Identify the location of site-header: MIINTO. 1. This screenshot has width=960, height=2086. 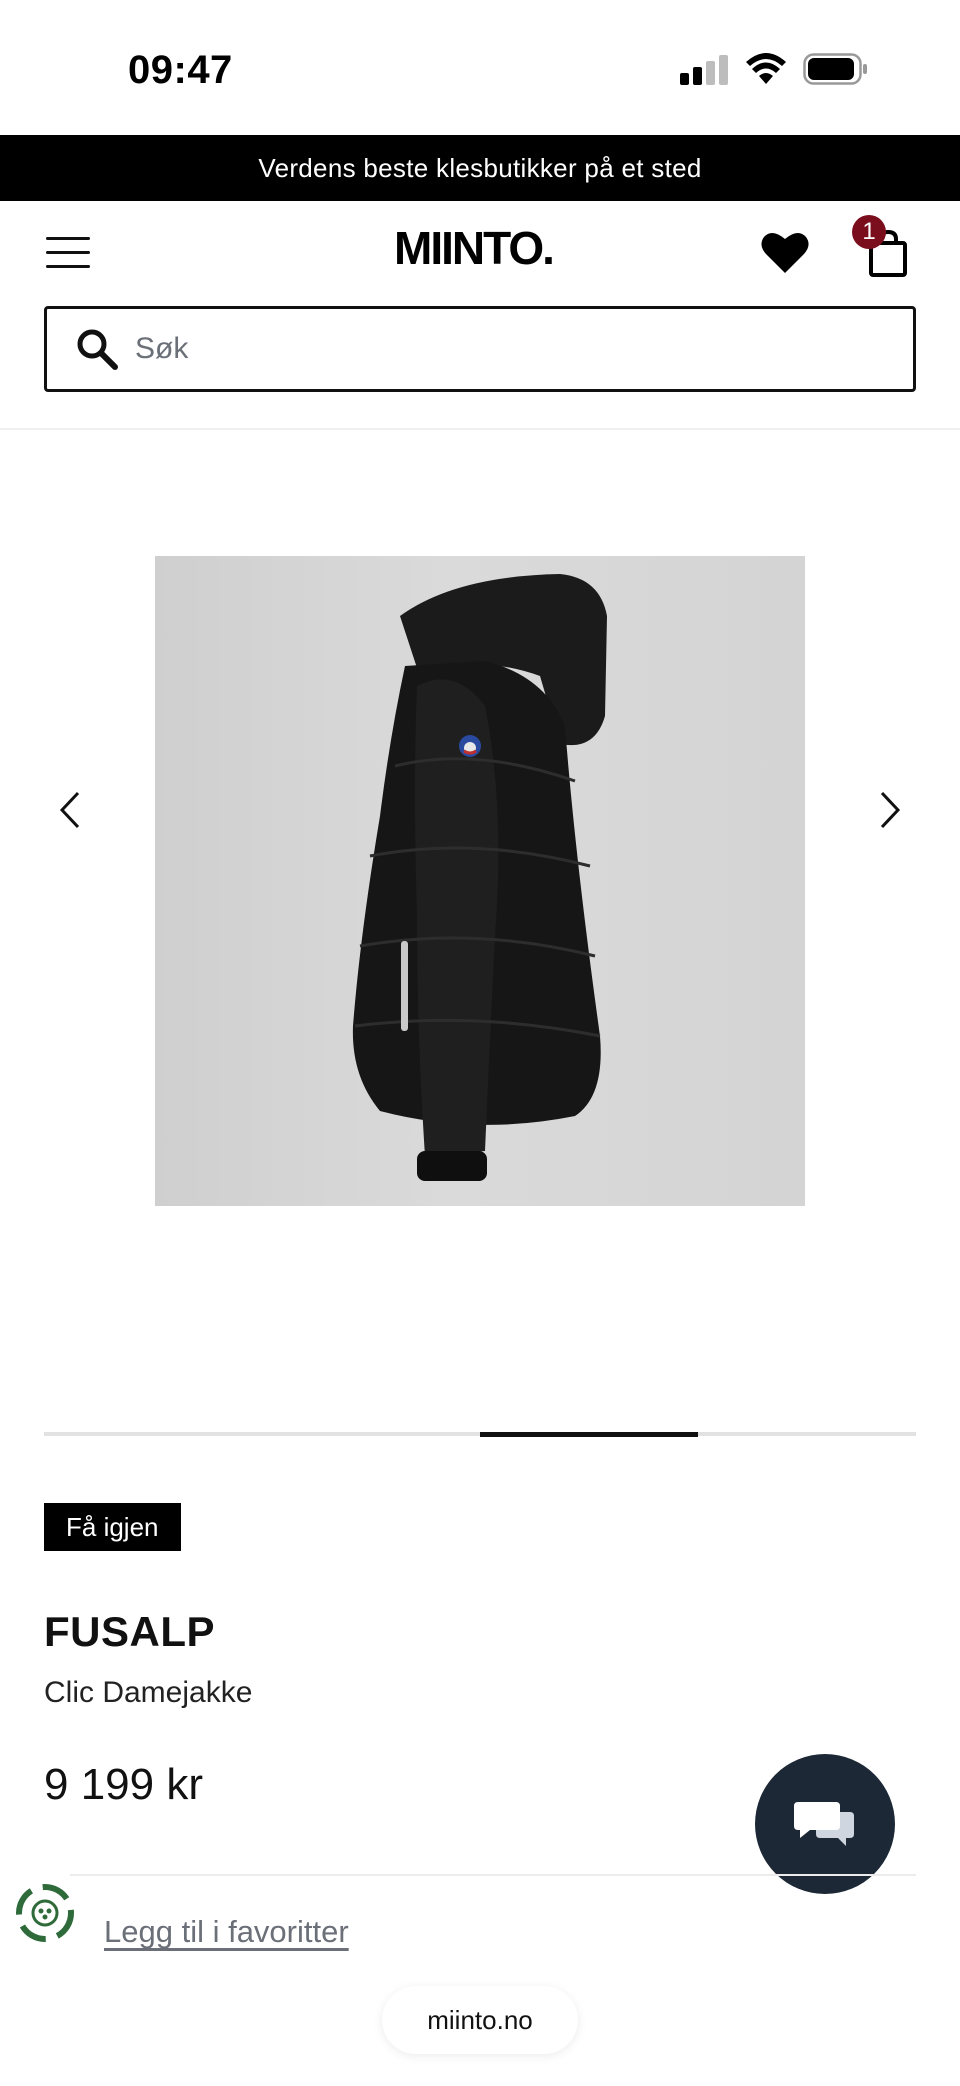
(480, 251).